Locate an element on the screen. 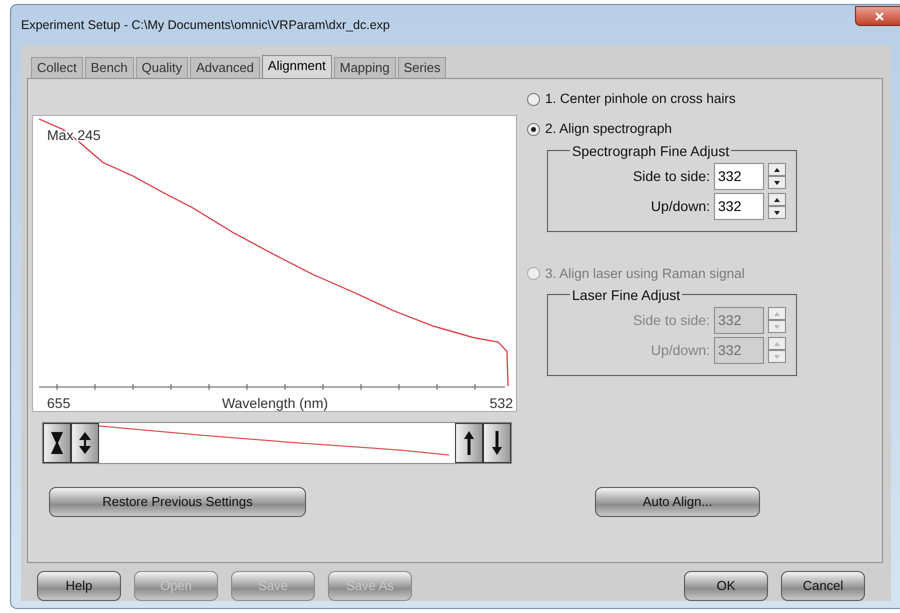  scale-up-button is located at coordinates (469, 443).